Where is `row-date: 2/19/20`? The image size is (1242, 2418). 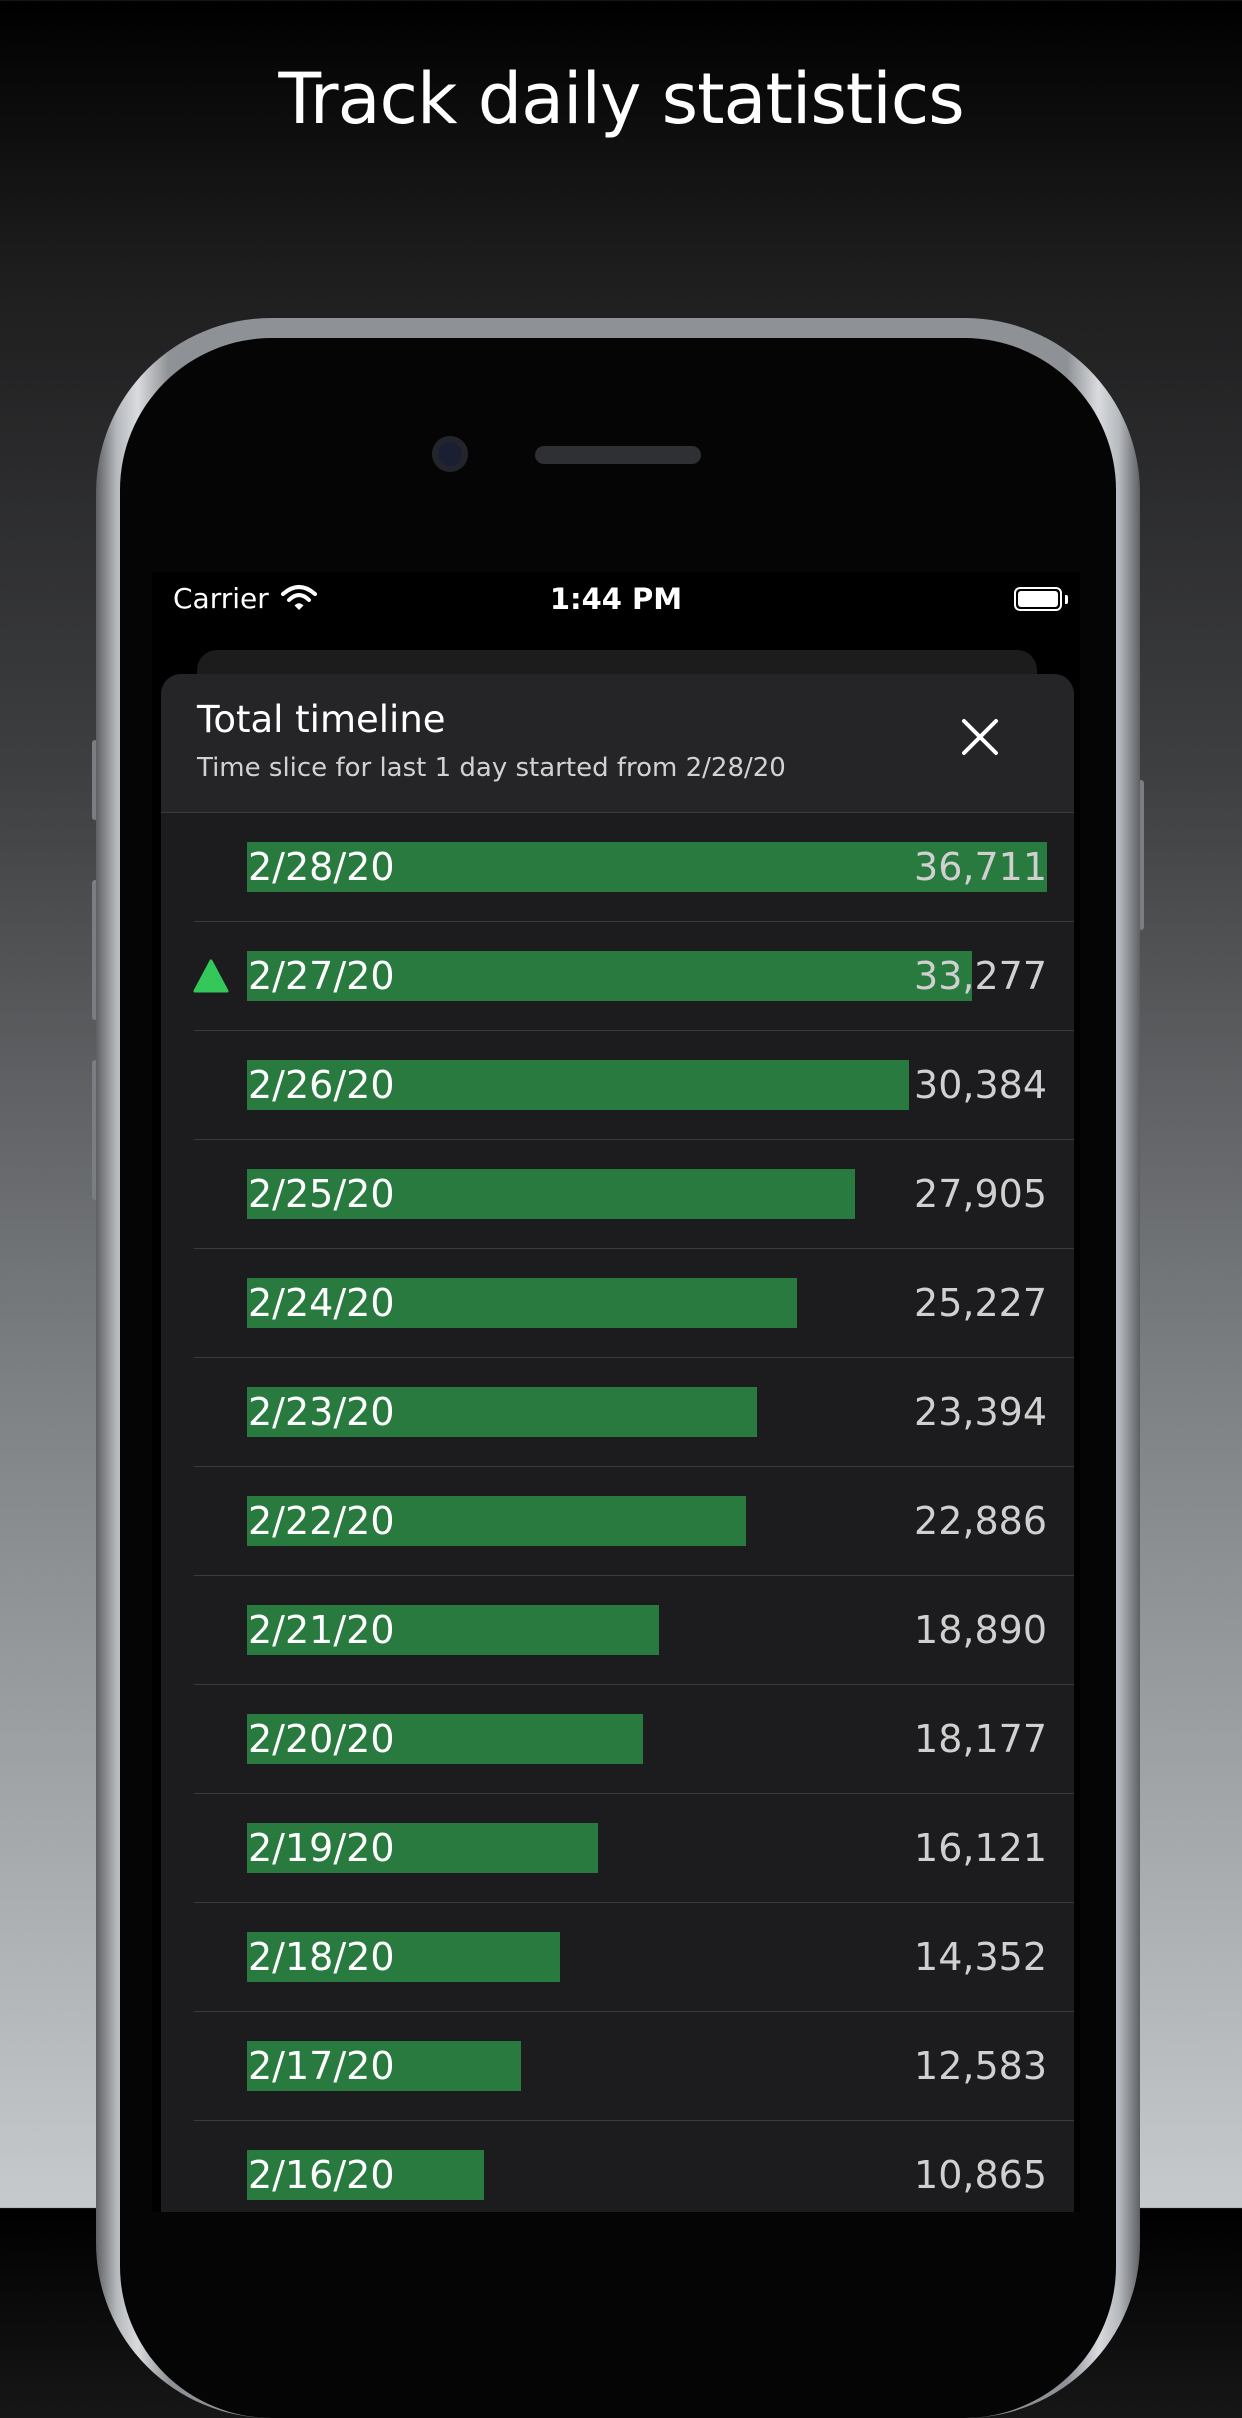
row-date: 2/19/20 is located at coordinates (321, 1848).